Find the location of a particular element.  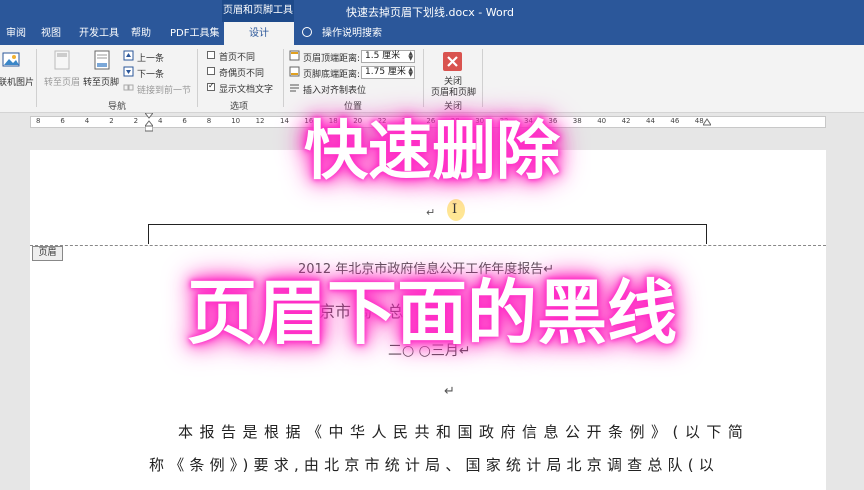

goto-header-button: 转至页眉 is located at coordinates (62, 81).